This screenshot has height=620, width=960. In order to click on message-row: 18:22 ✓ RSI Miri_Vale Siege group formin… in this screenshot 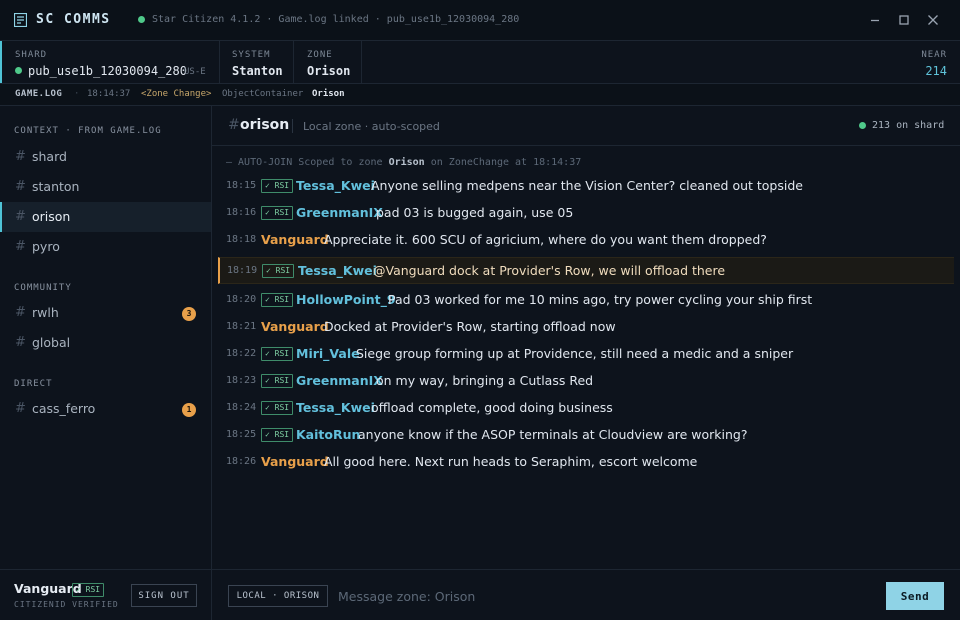, I will do `click(586, 354)`.